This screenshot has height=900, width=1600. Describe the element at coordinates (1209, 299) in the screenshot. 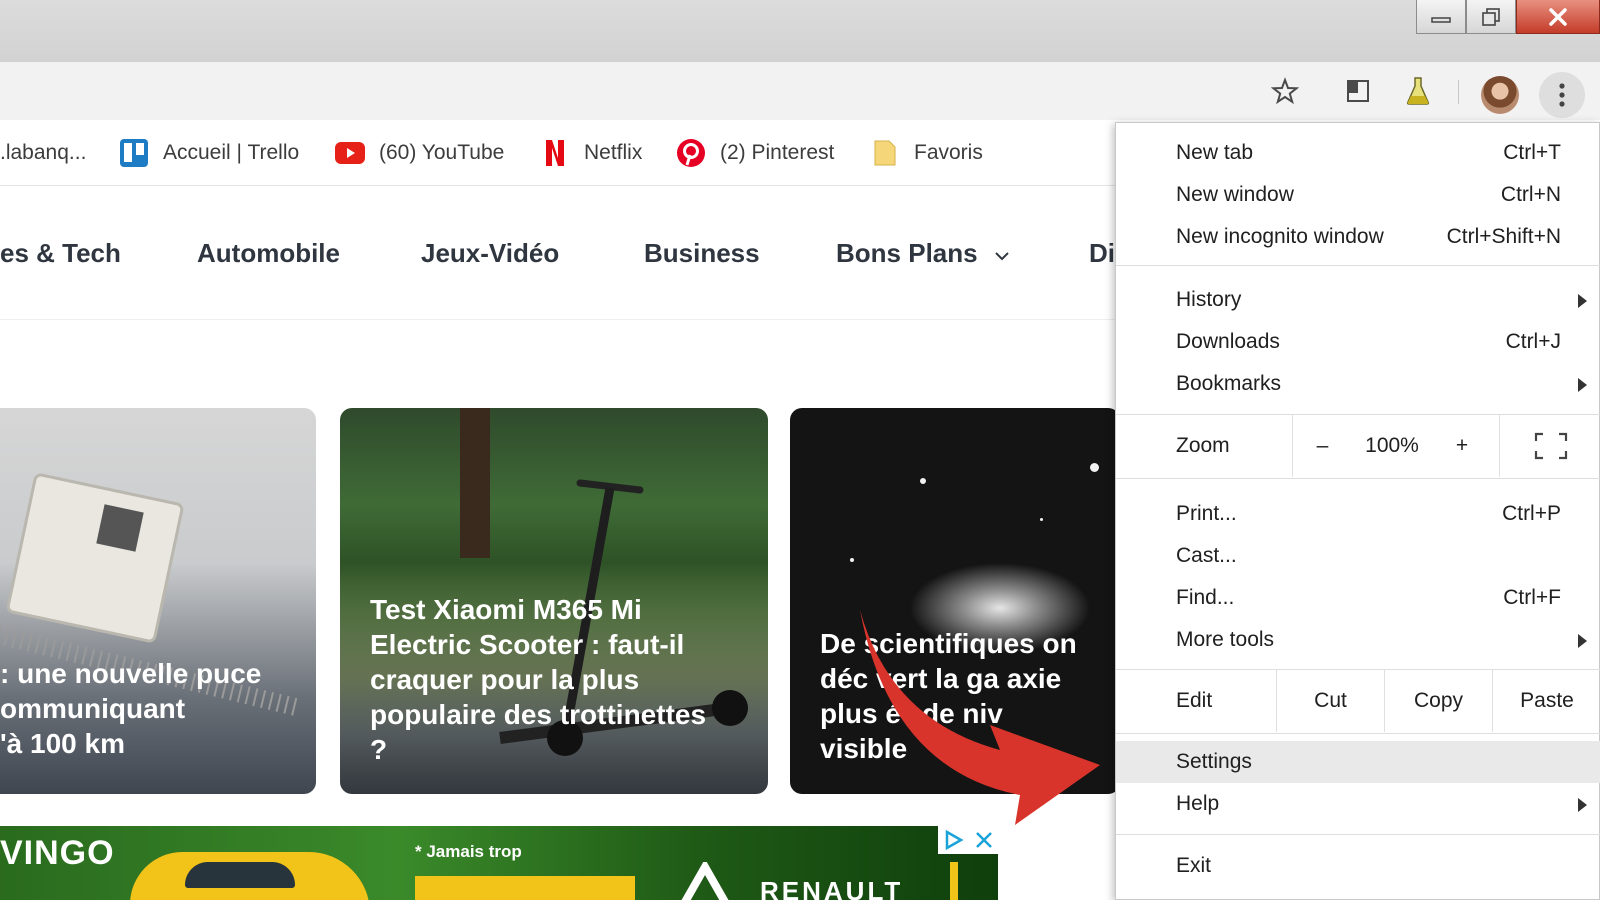

I see `menu-label: History` at that location.